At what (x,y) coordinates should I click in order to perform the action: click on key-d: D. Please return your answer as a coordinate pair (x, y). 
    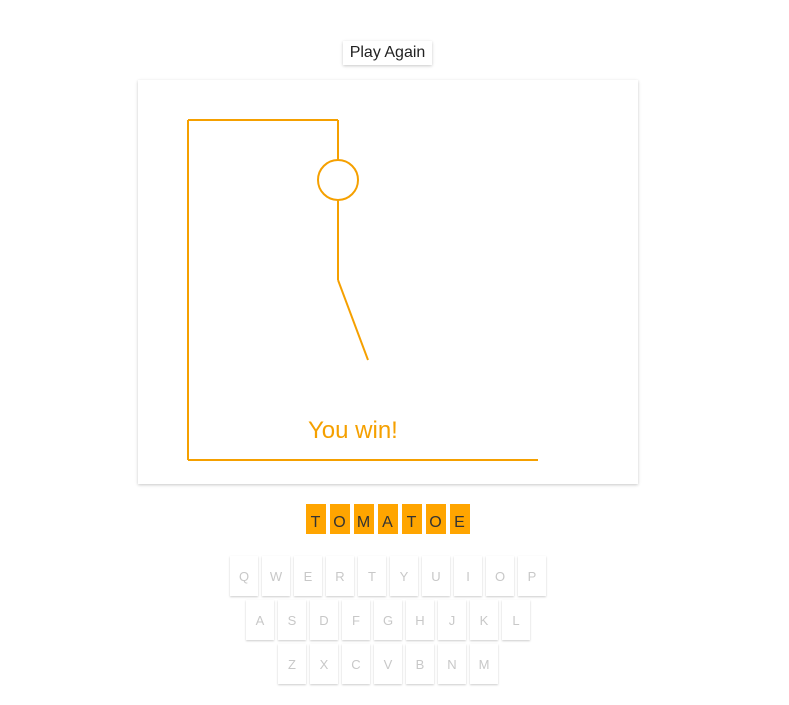
    Looking at the image, I should click on (324, 620).